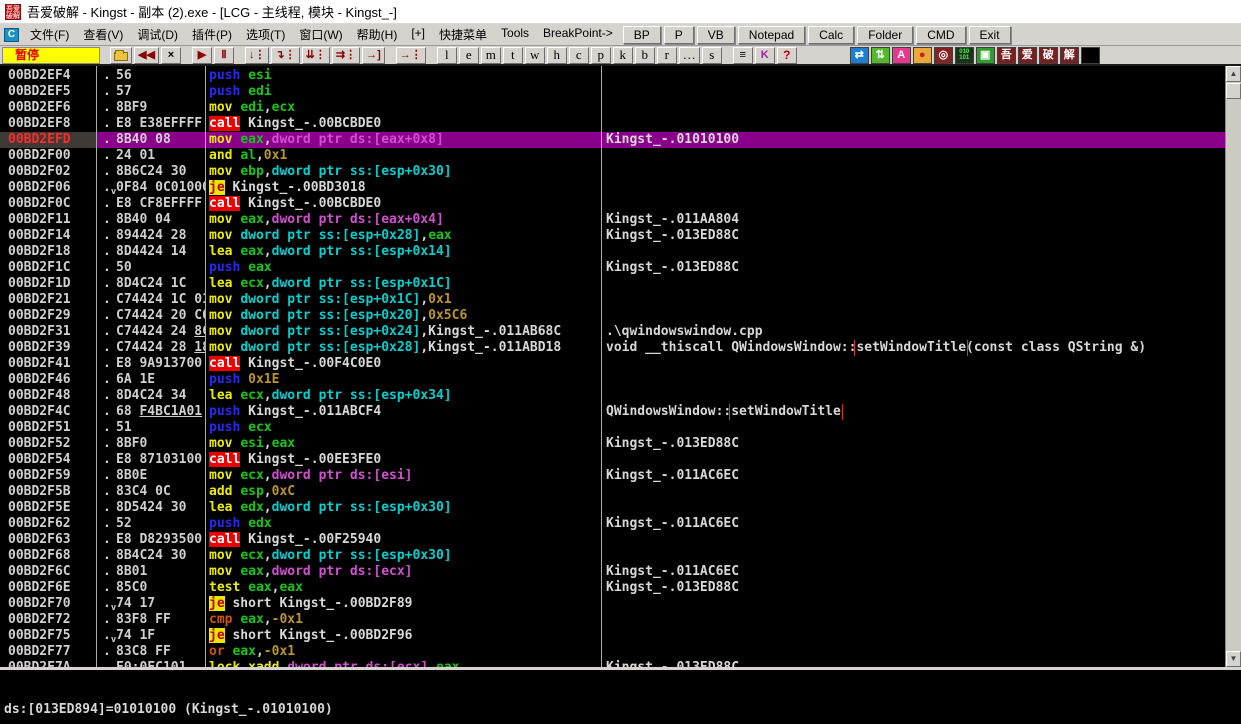 This screenshot has height=724, width=1241. Describe the element at coordinates (463, 34) in the screenshot. I see `menu-item-8: 快捷菜单` at that location.